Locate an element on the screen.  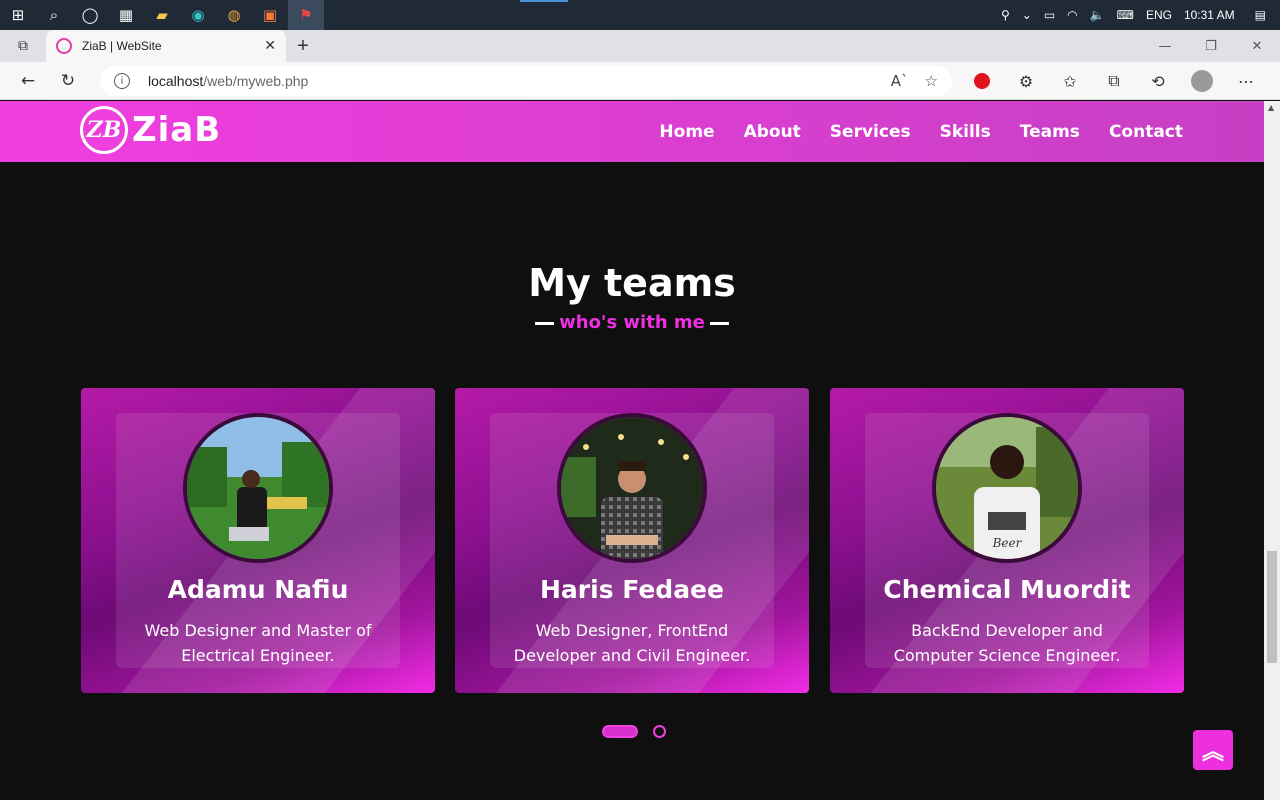
nav-home: Home is located at coordinates (686, 132).